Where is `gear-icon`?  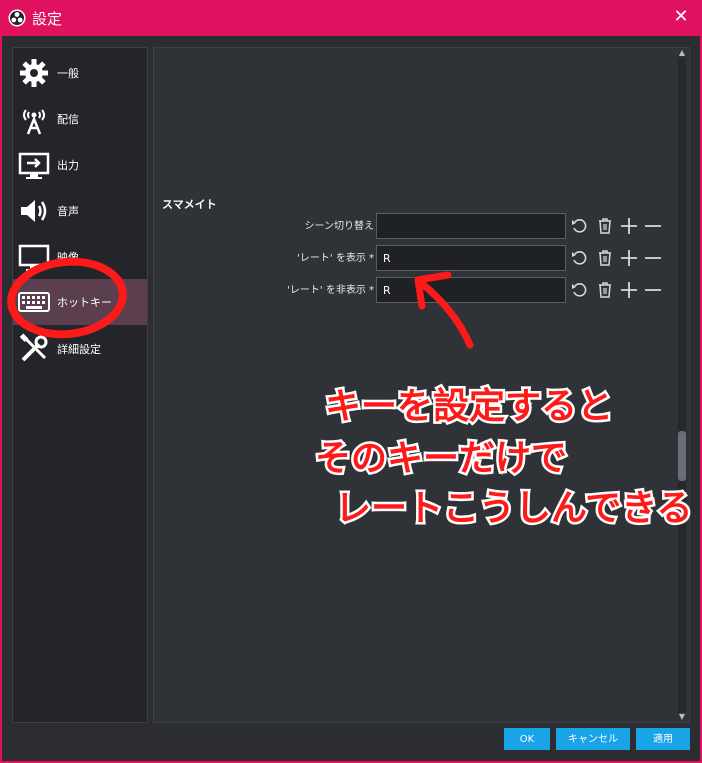
gear-icon is located at coordinates (34, 73).